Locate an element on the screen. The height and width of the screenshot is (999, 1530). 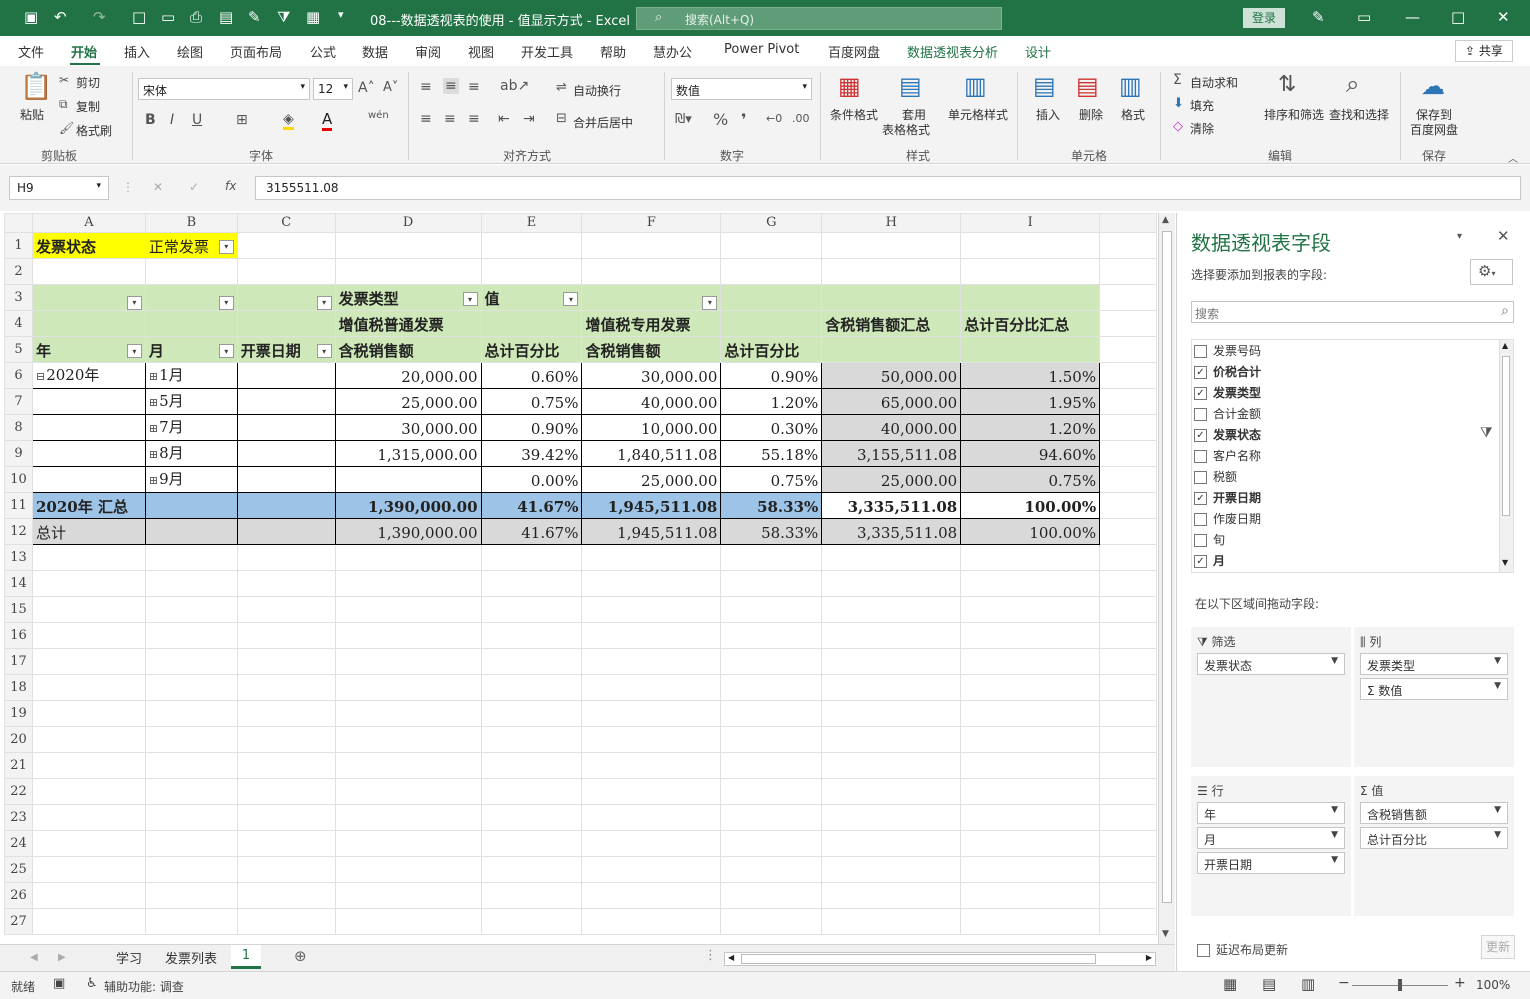
scroll-down-icon: ▼ is located at coordinates (1505, 562).